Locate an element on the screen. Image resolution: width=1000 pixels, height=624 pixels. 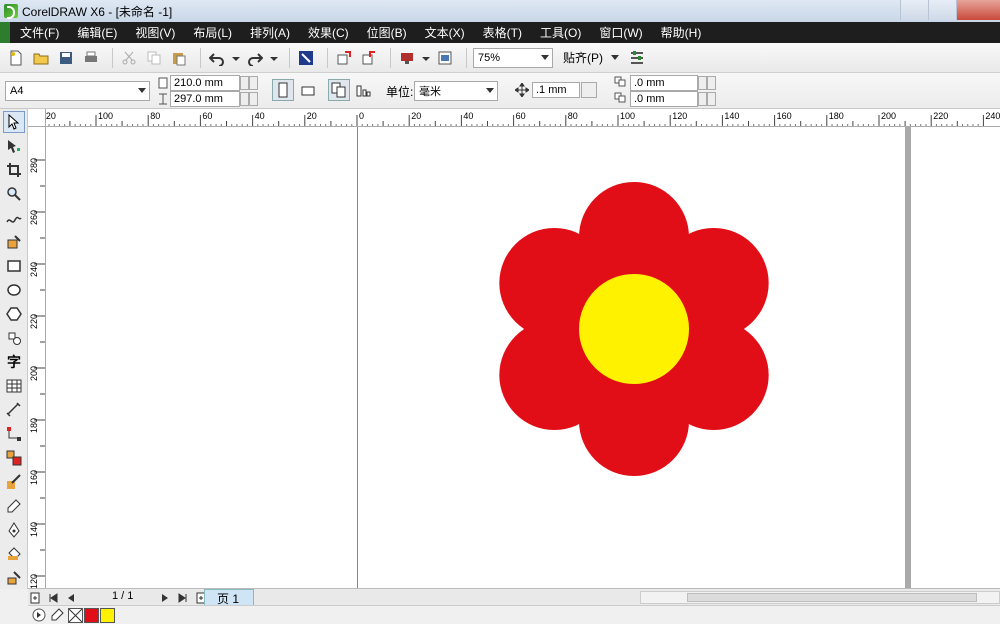
dimension-tool is located at coordinates (14, 410).